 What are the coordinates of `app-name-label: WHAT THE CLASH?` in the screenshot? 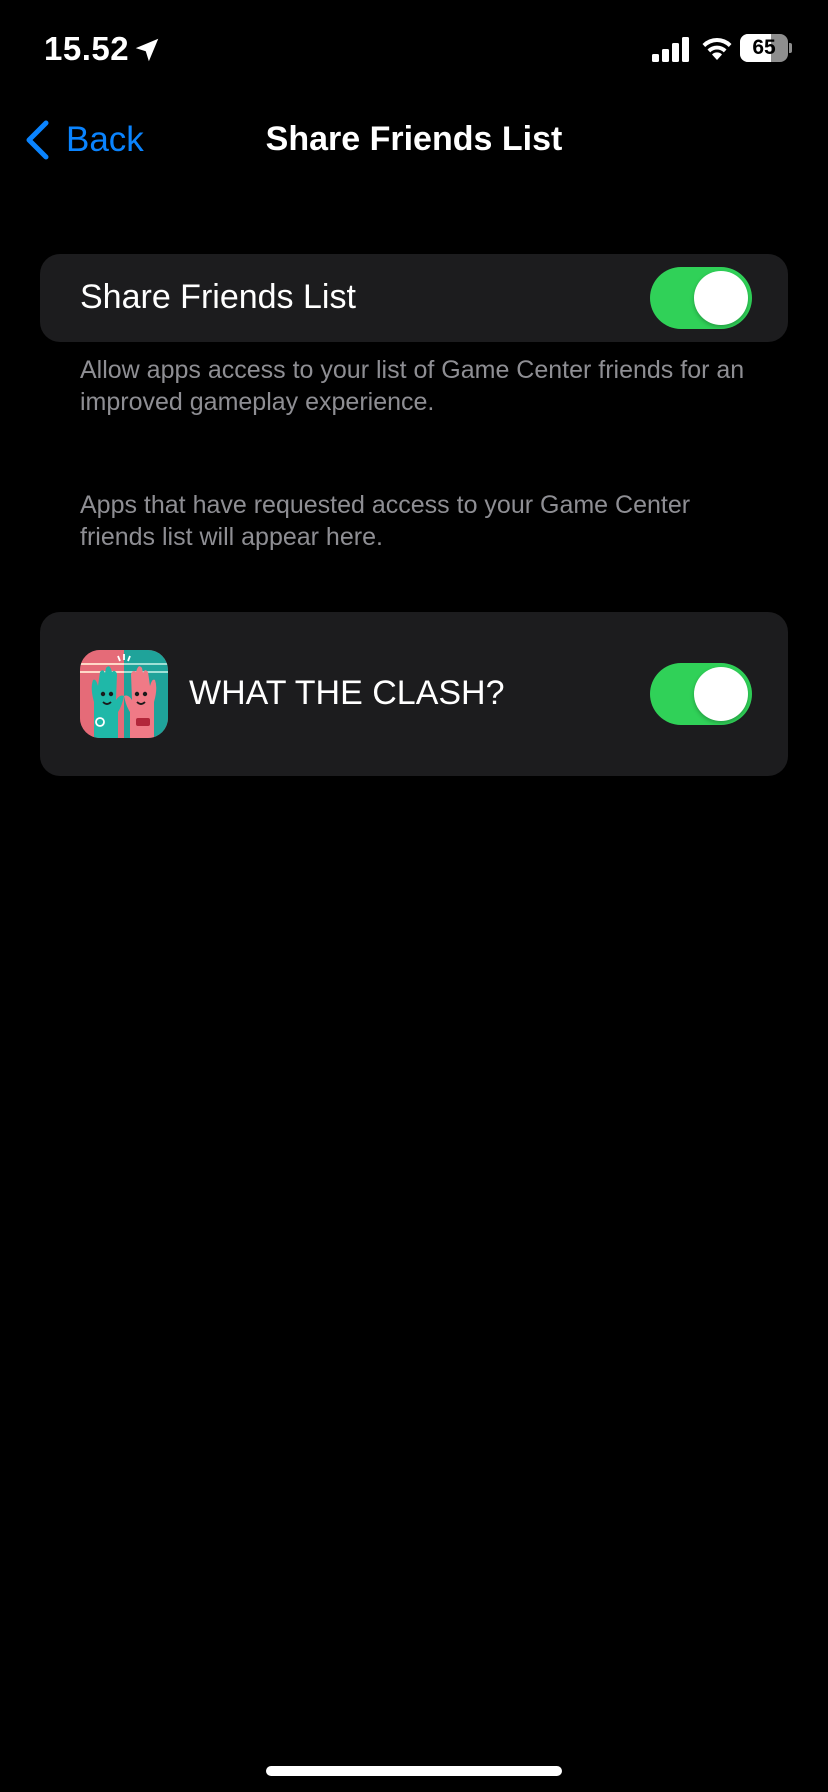 It's located at (347, 693).